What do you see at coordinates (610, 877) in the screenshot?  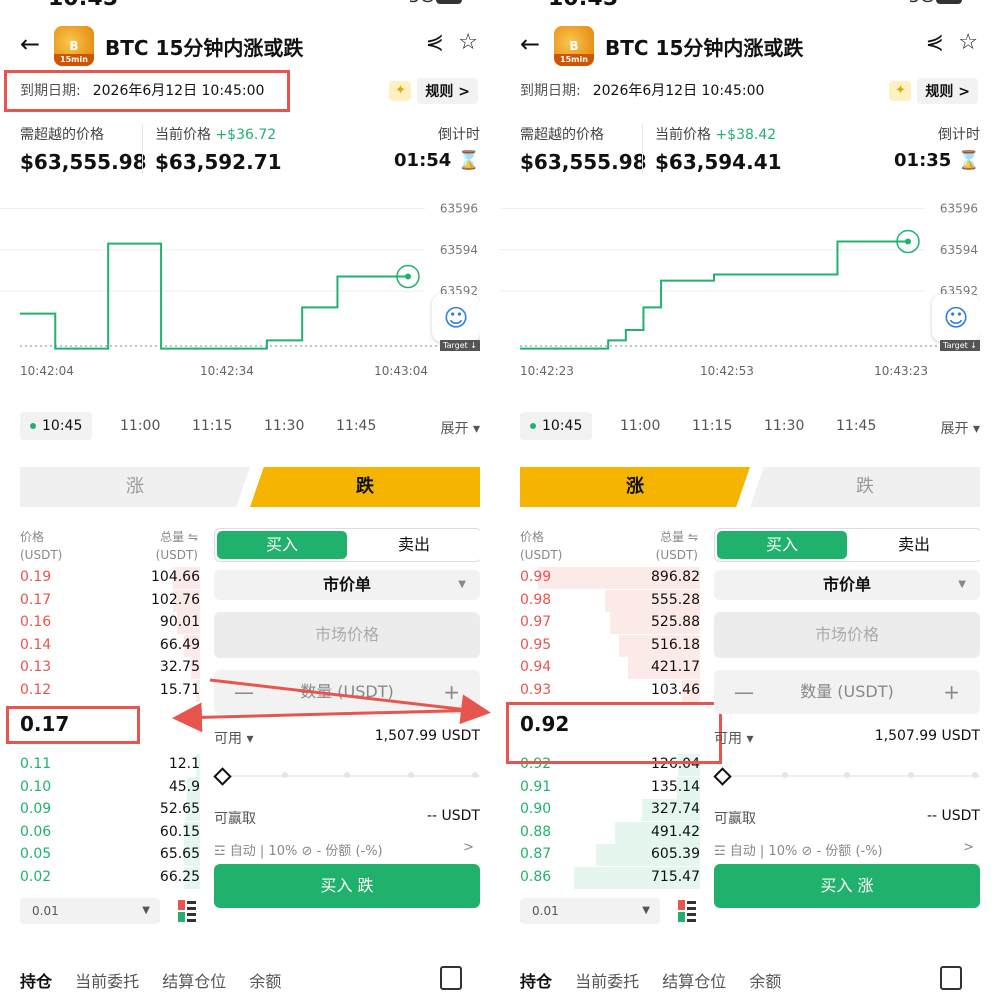 I see `bid-row: 0.86 715.47` at bounding box center [610, 877].